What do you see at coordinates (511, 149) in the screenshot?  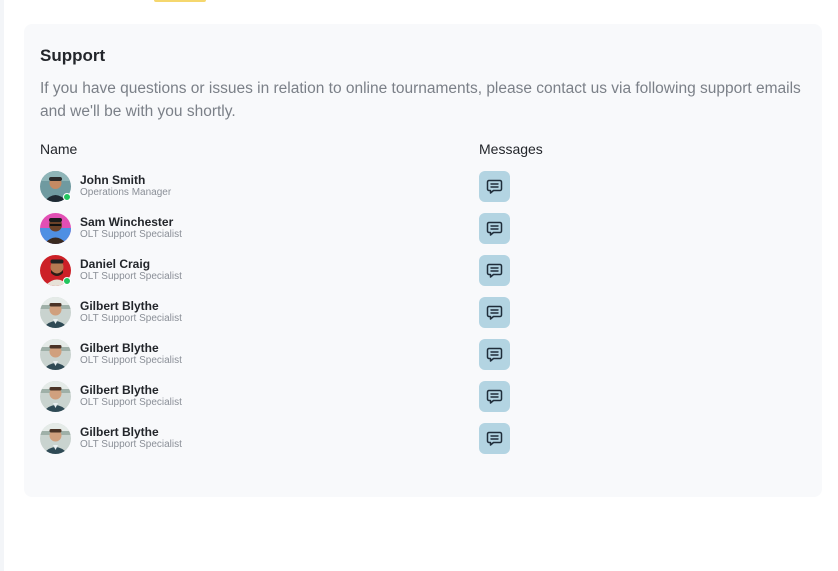 I see `column-header-messages: Messages` at bounding box center [511, 149].